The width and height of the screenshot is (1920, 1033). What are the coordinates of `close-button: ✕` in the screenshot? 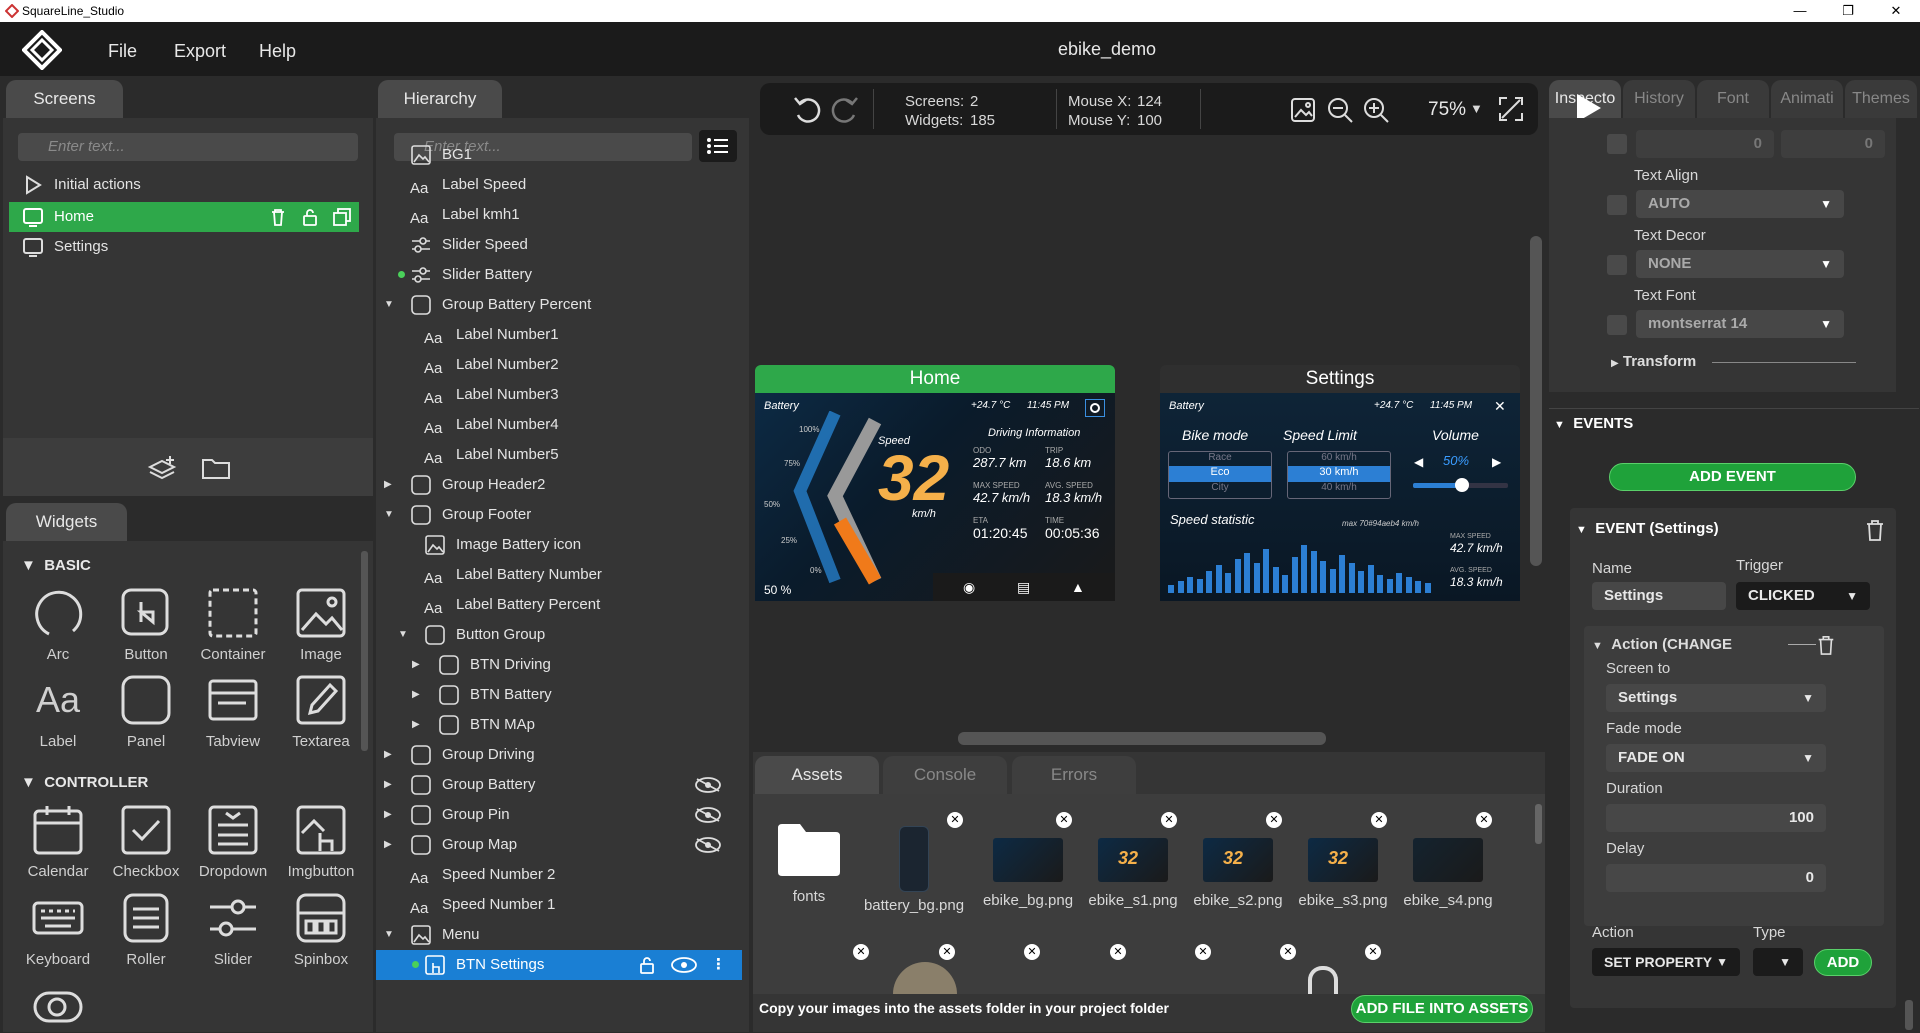 It's located at (1896, 11).